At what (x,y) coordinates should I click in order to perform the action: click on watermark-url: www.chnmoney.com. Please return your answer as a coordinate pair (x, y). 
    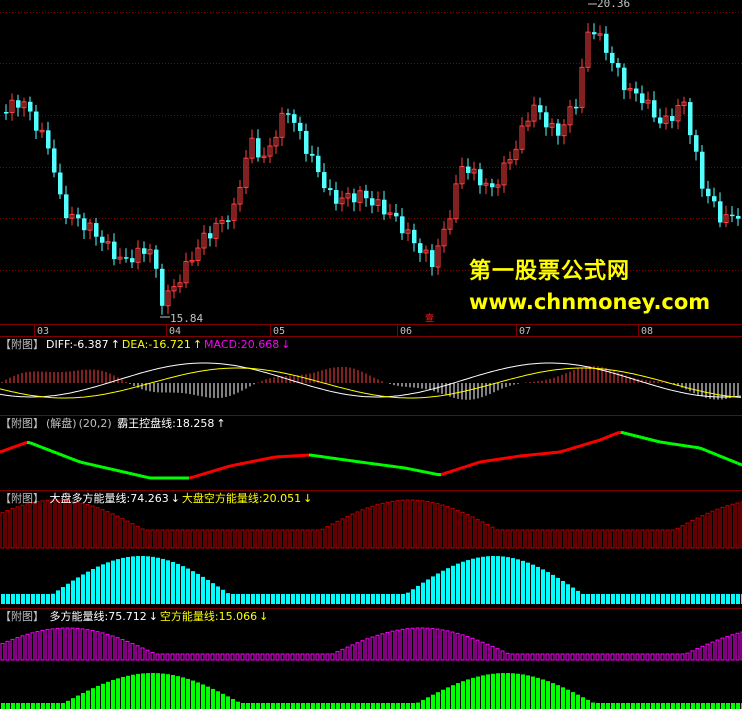
    Looking at the image, I should click on (589, 302).